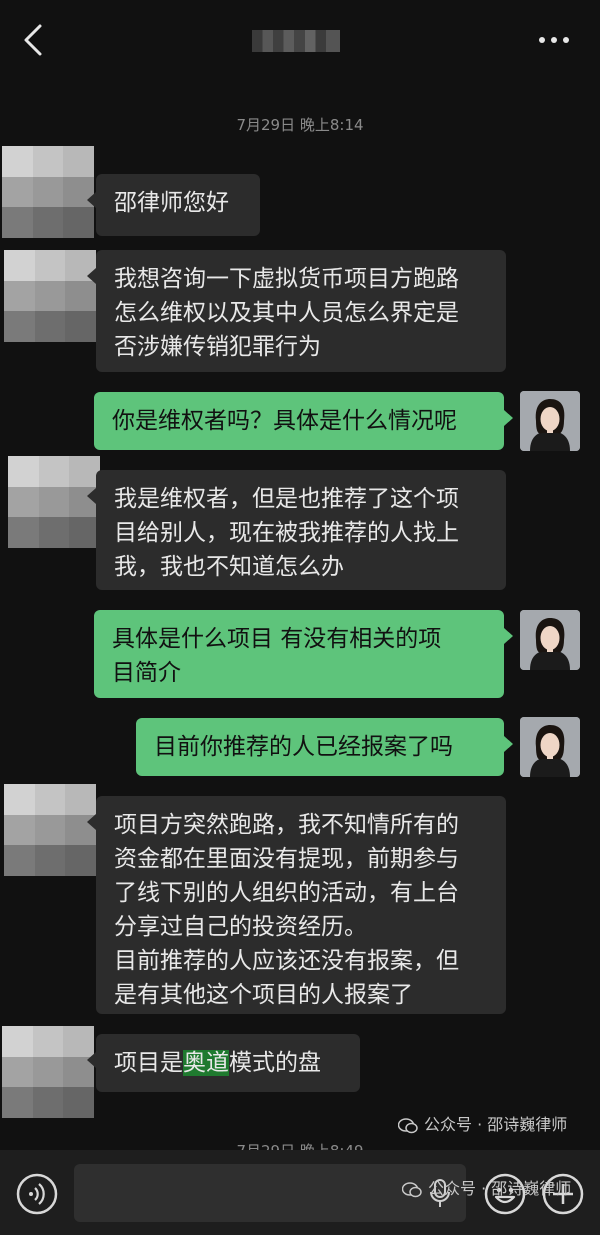  I want to click on outgoing-message: 目前你推荐的人已经报案了吗, so click(324, 747).